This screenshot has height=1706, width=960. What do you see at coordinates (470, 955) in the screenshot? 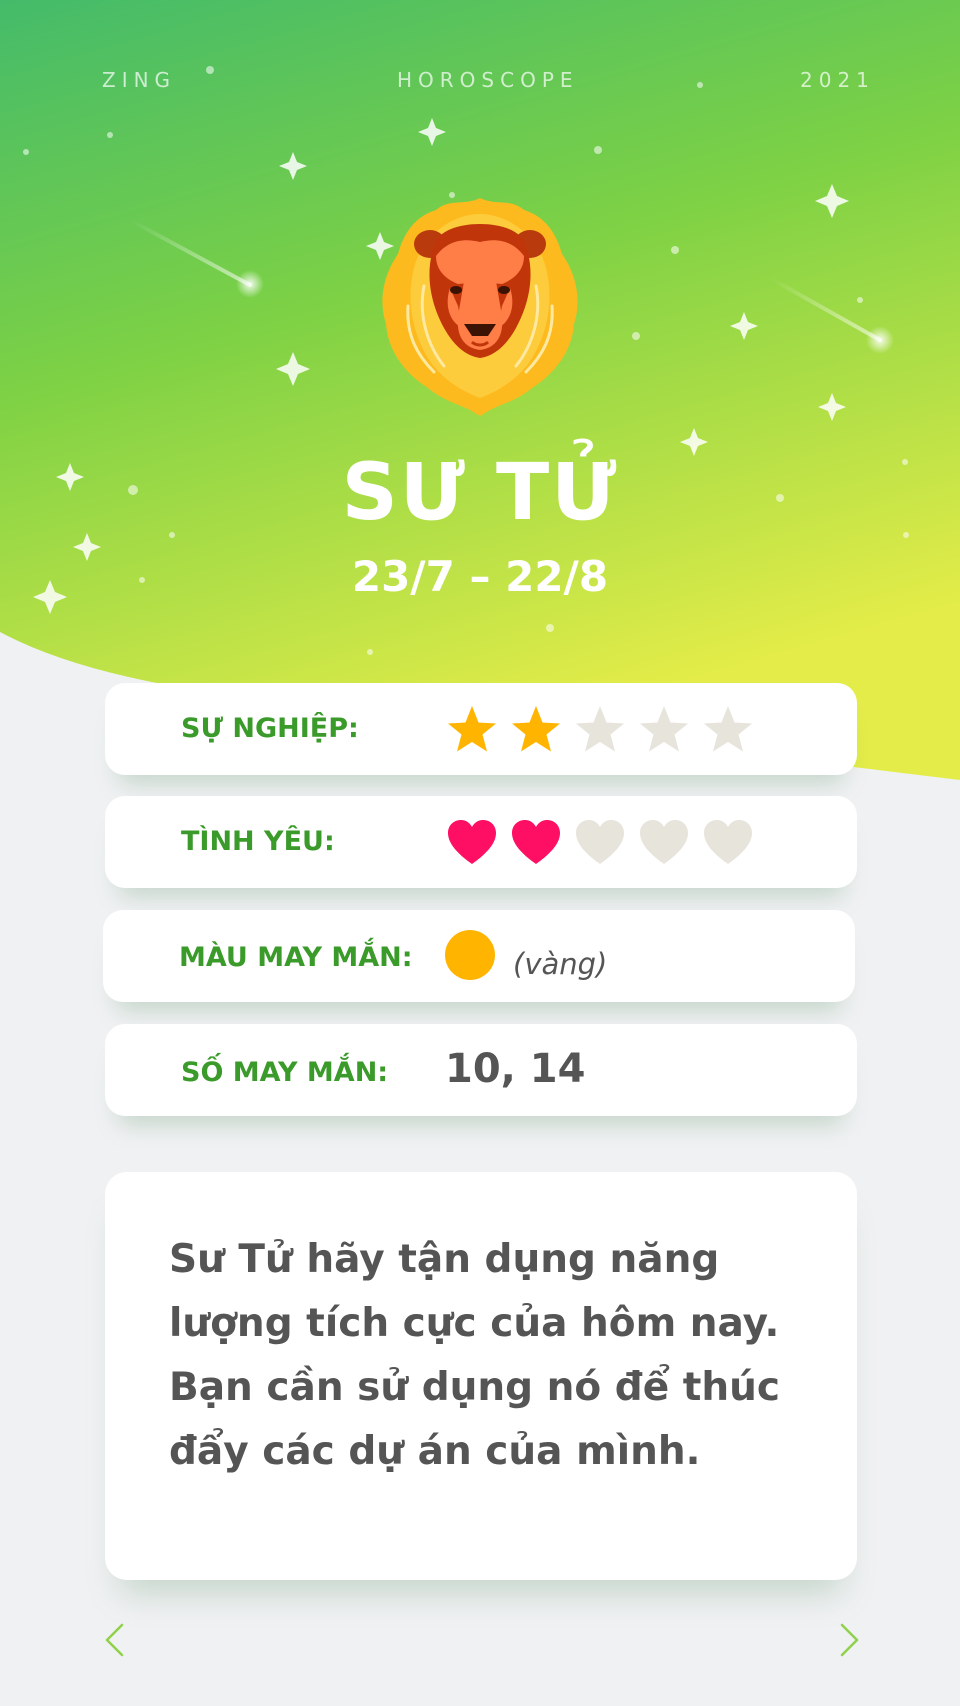
I see `lucky-color-swatch` at bounding box center [470, 955].